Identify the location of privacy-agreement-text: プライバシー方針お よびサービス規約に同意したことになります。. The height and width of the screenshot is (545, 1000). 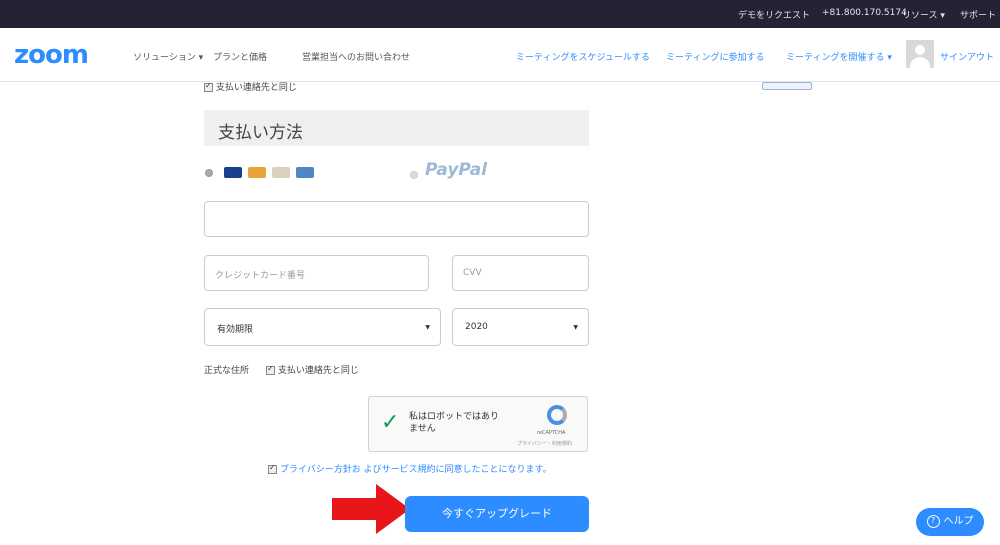
(416, 470).